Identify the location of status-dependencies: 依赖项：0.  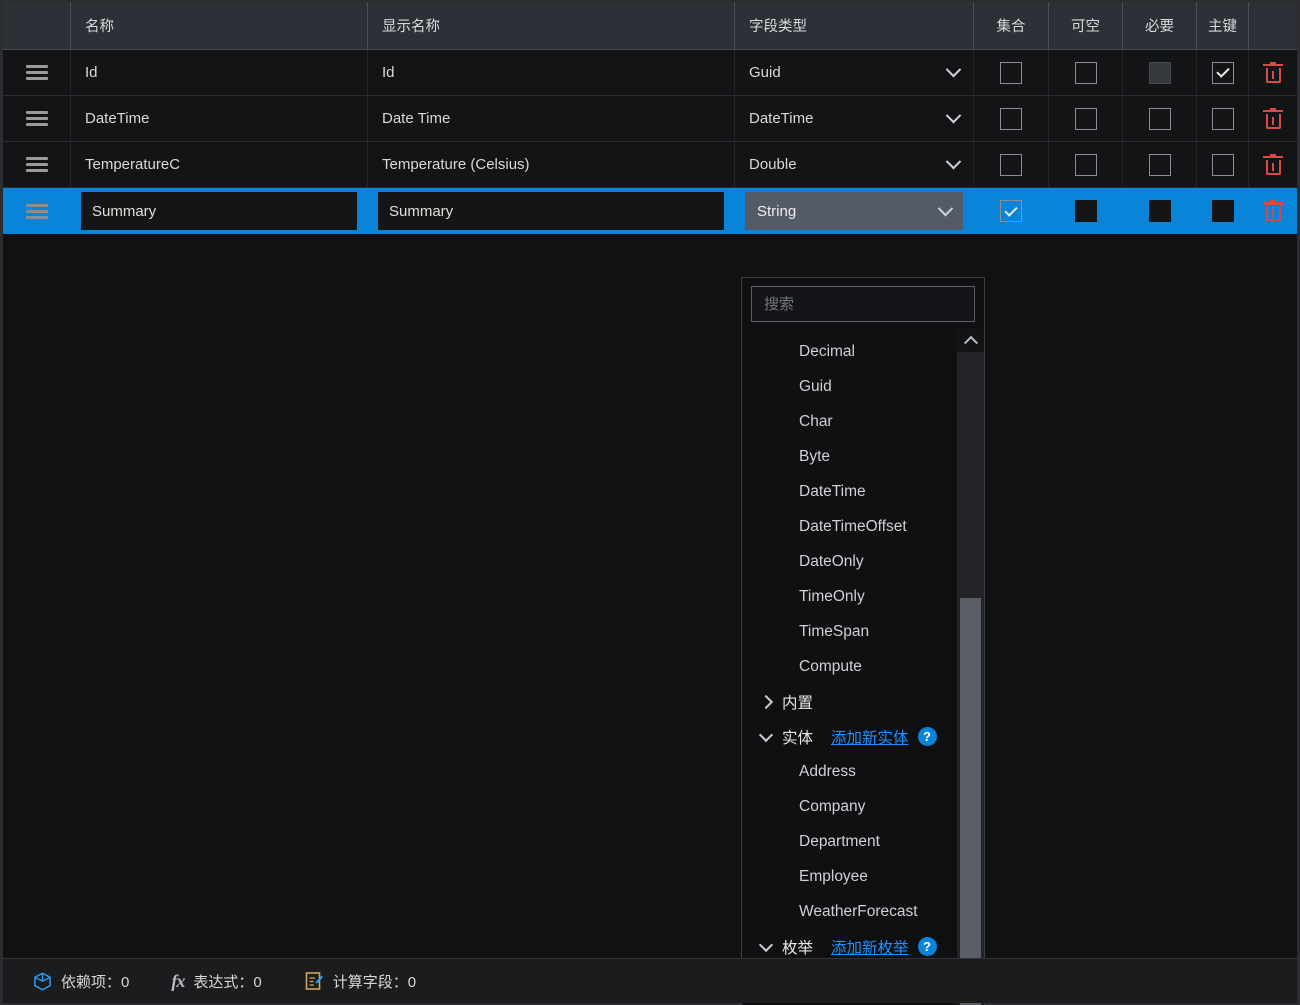
(81, 981).